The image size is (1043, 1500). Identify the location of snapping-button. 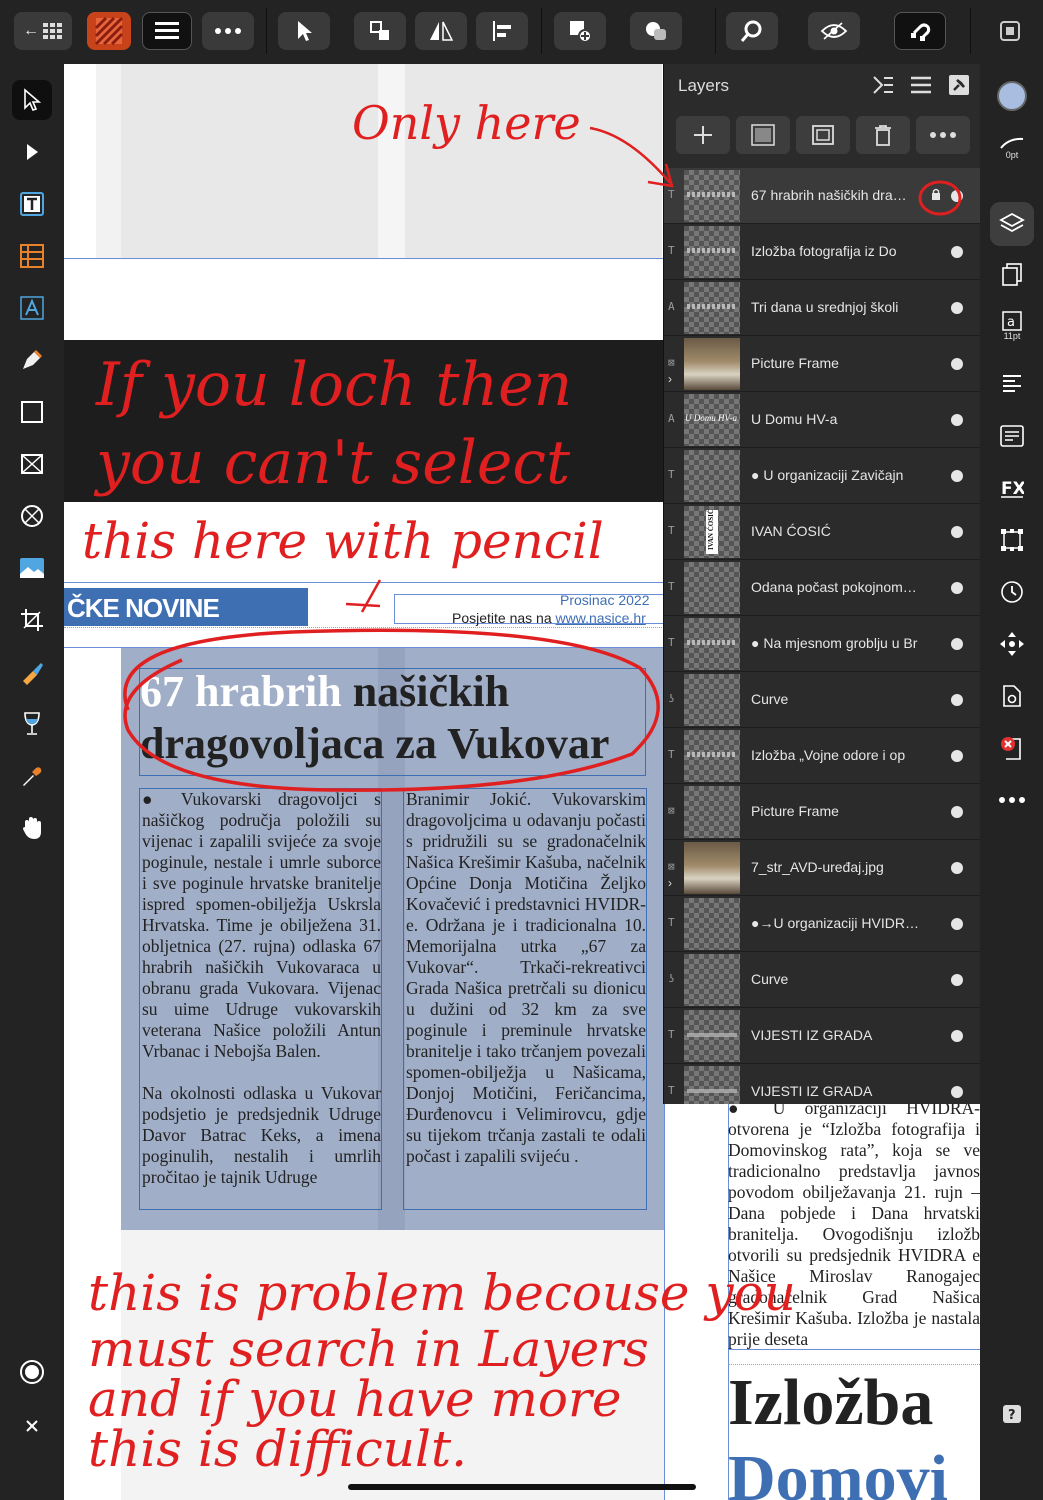
(920, 31).